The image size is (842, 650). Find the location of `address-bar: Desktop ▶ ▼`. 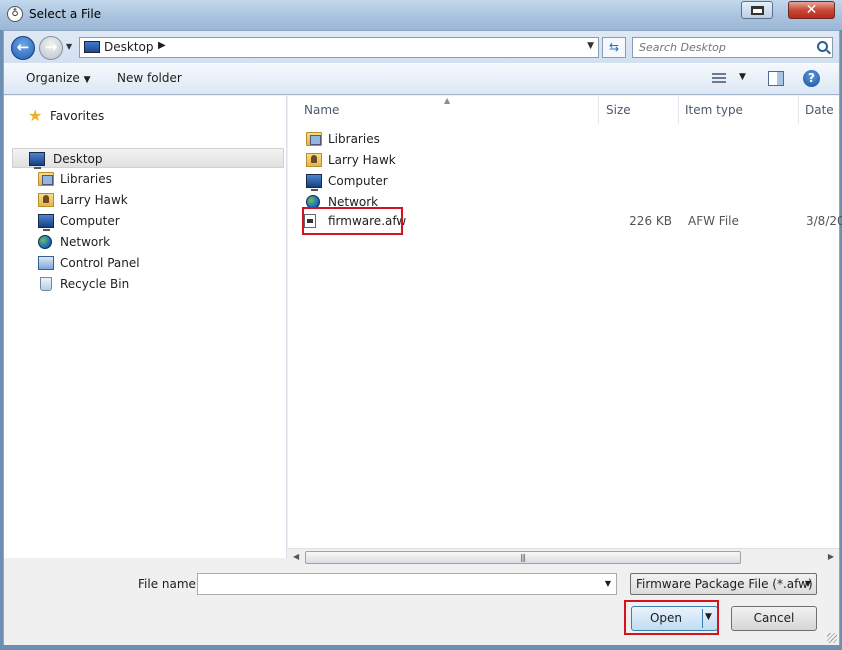

address-bar: Desktop ▶ ▼ is located at coordinates (339, 47).